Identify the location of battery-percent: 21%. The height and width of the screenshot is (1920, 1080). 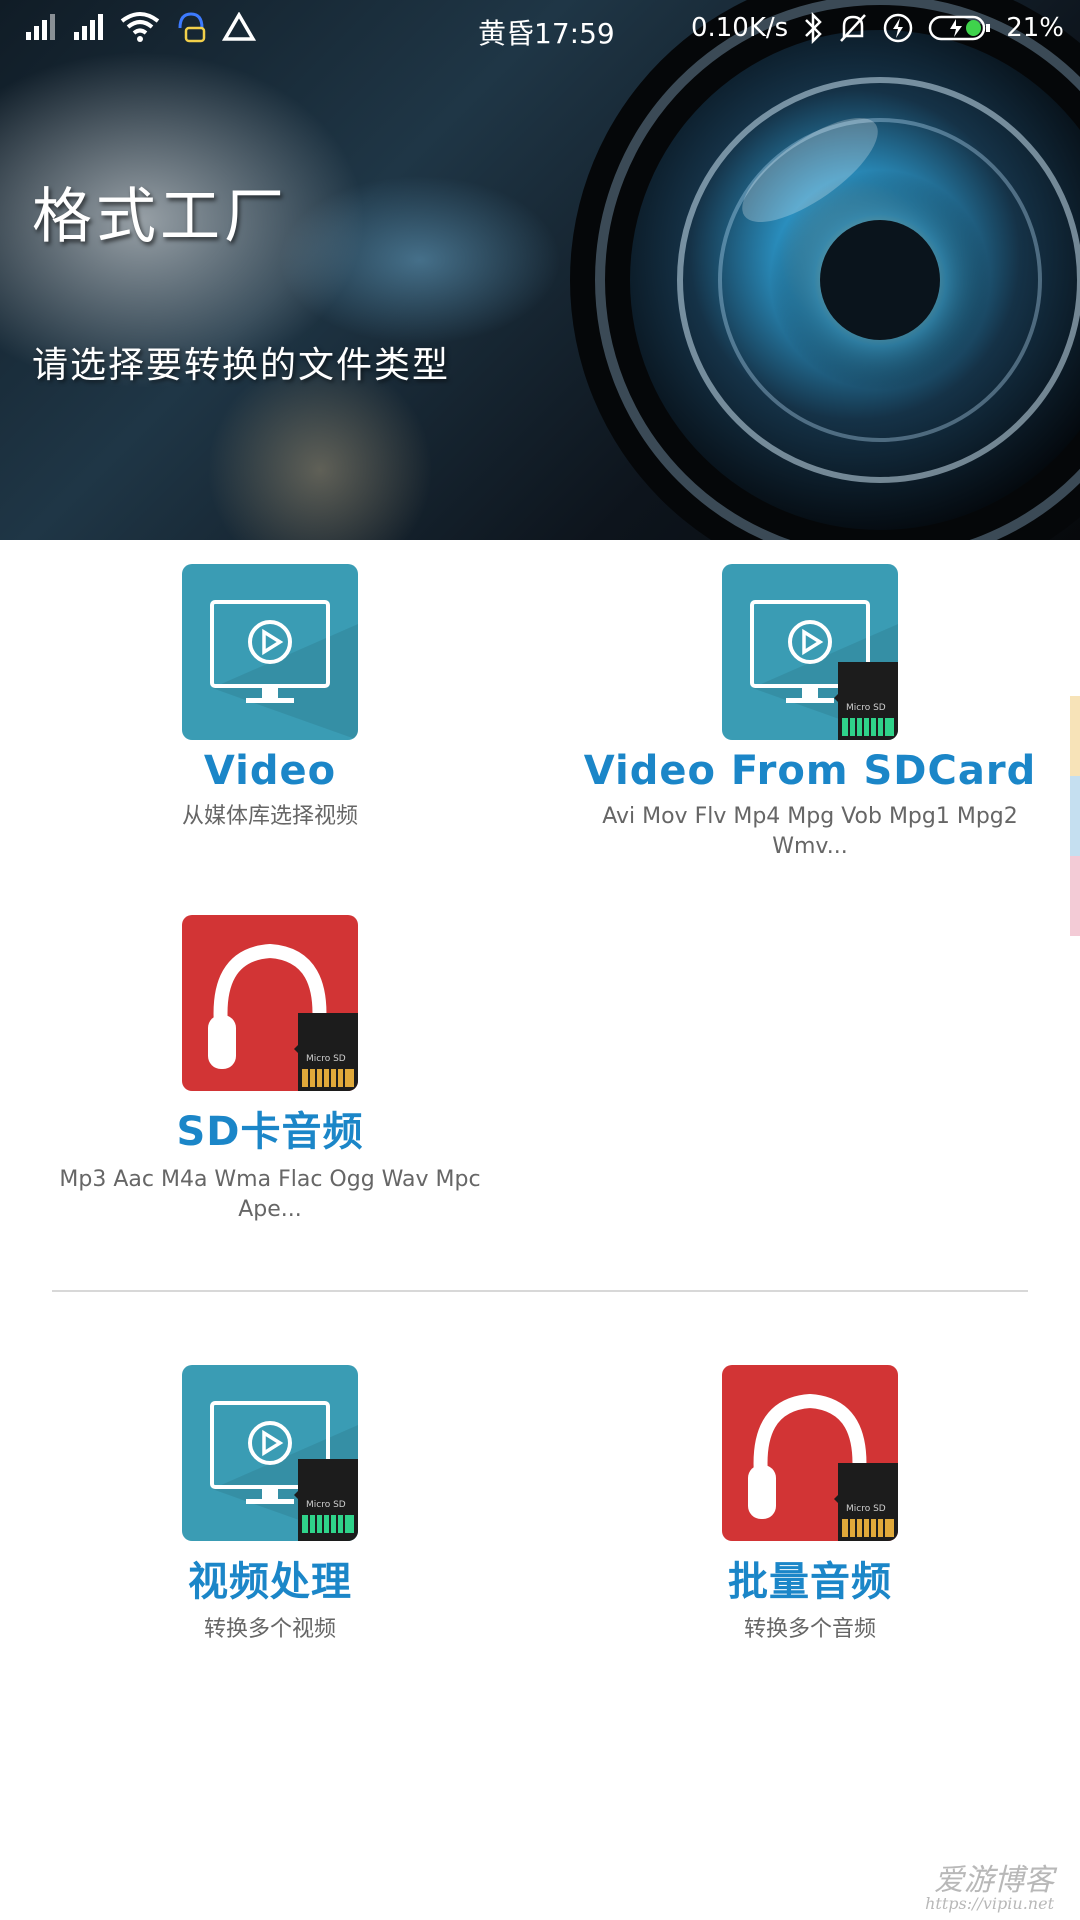
(1035, 28).